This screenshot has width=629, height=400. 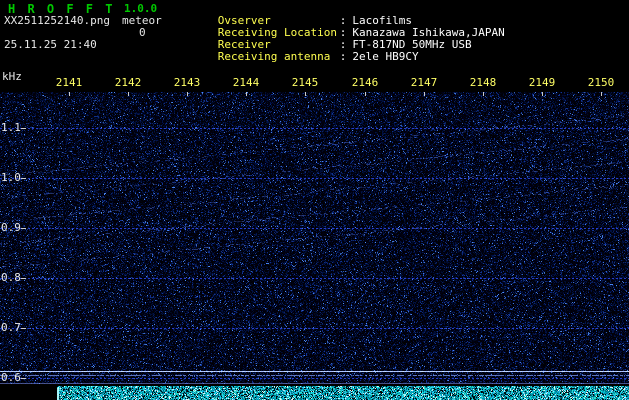 I want to click on x-tick-label: 2148, so click(x=483, y=82).